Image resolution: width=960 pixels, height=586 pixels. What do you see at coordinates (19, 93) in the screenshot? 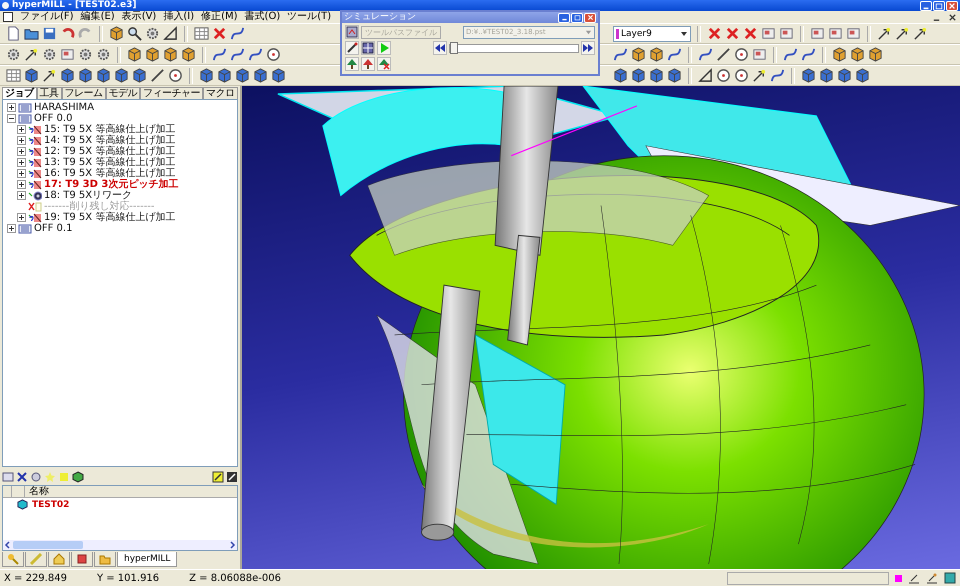
I see `panel-tab: ジョブ` at bounding box center [19, 93].